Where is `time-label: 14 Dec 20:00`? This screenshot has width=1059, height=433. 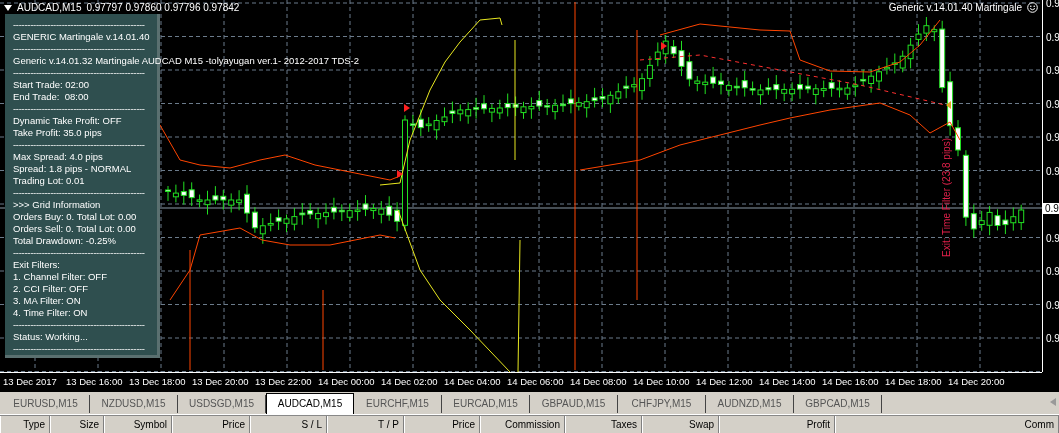 time-label: 14 Dec 20:00 is located at coordinates (977, 382).